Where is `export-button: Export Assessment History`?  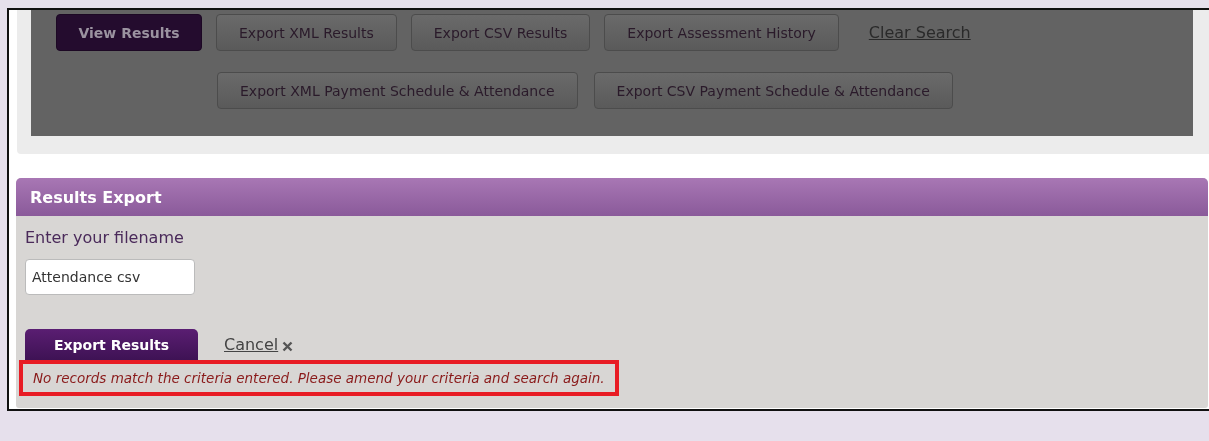 export-button: Export Assessment History is located at coordinates (721, 32).